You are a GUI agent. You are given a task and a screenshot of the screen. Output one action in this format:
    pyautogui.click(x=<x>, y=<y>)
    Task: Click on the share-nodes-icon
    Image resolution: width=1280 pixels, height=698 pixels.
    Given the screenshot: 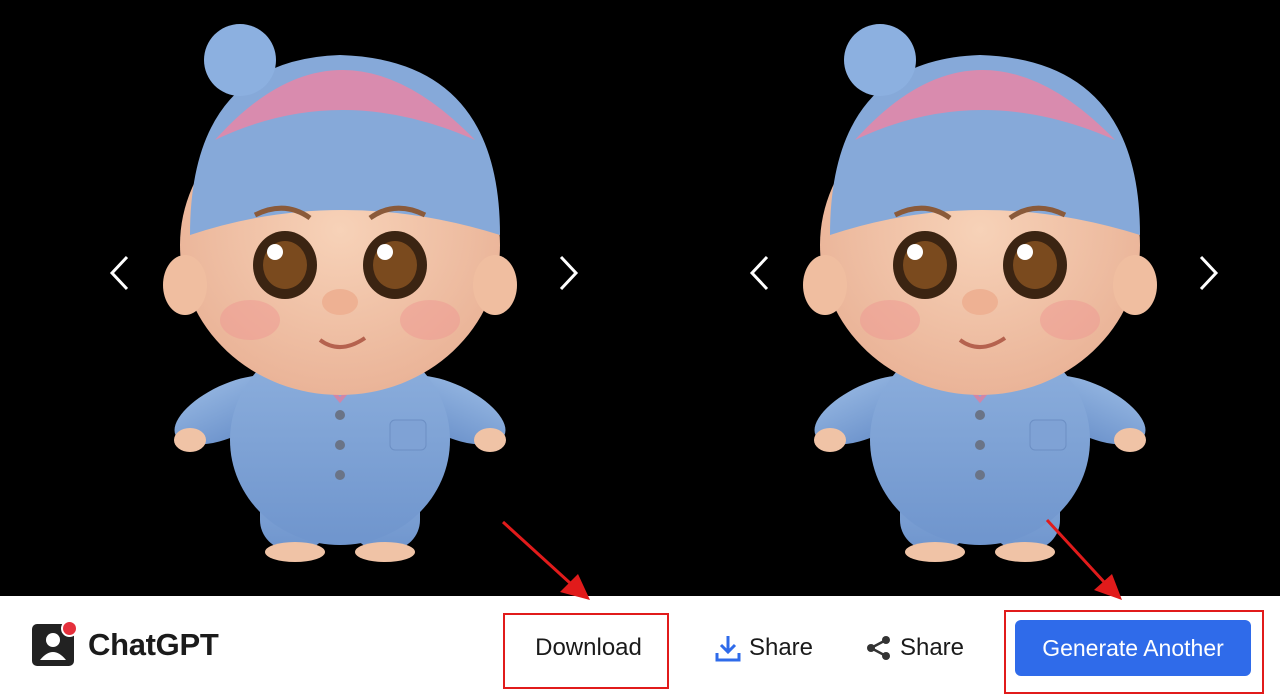 What is the action you would take?
    pyautogui.click(x=879, y=648)
    